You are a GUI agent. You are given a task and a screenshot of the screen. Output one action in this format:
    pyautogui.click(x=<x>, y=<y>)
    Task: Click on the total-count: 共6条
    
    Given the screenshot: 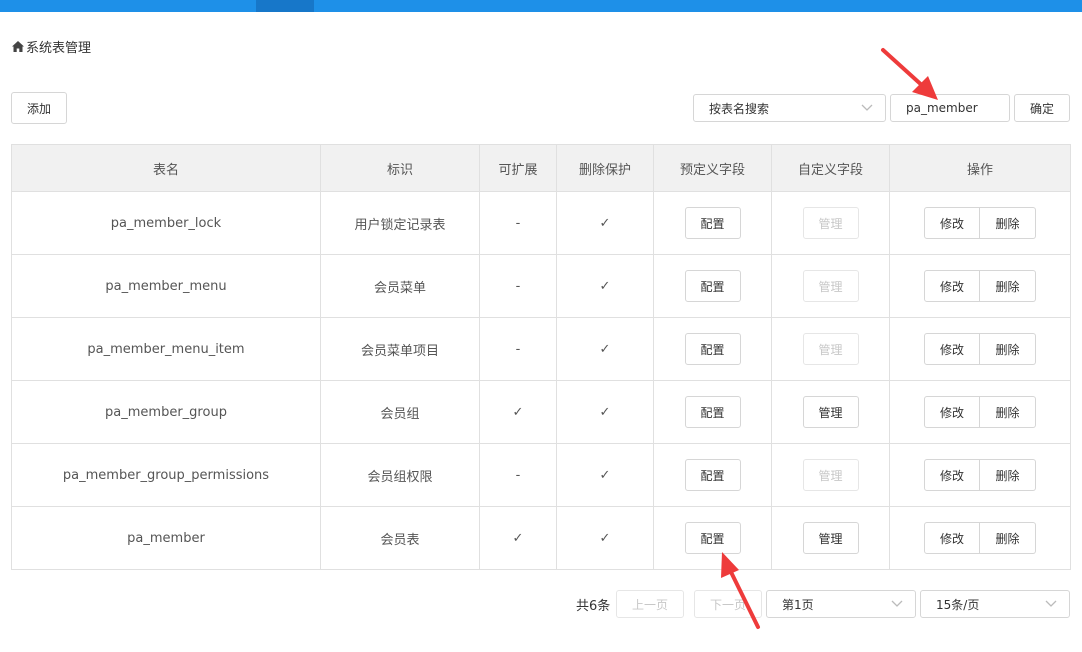 What is the action you would take?
    pyautogui.click(x=593, y=606)
    